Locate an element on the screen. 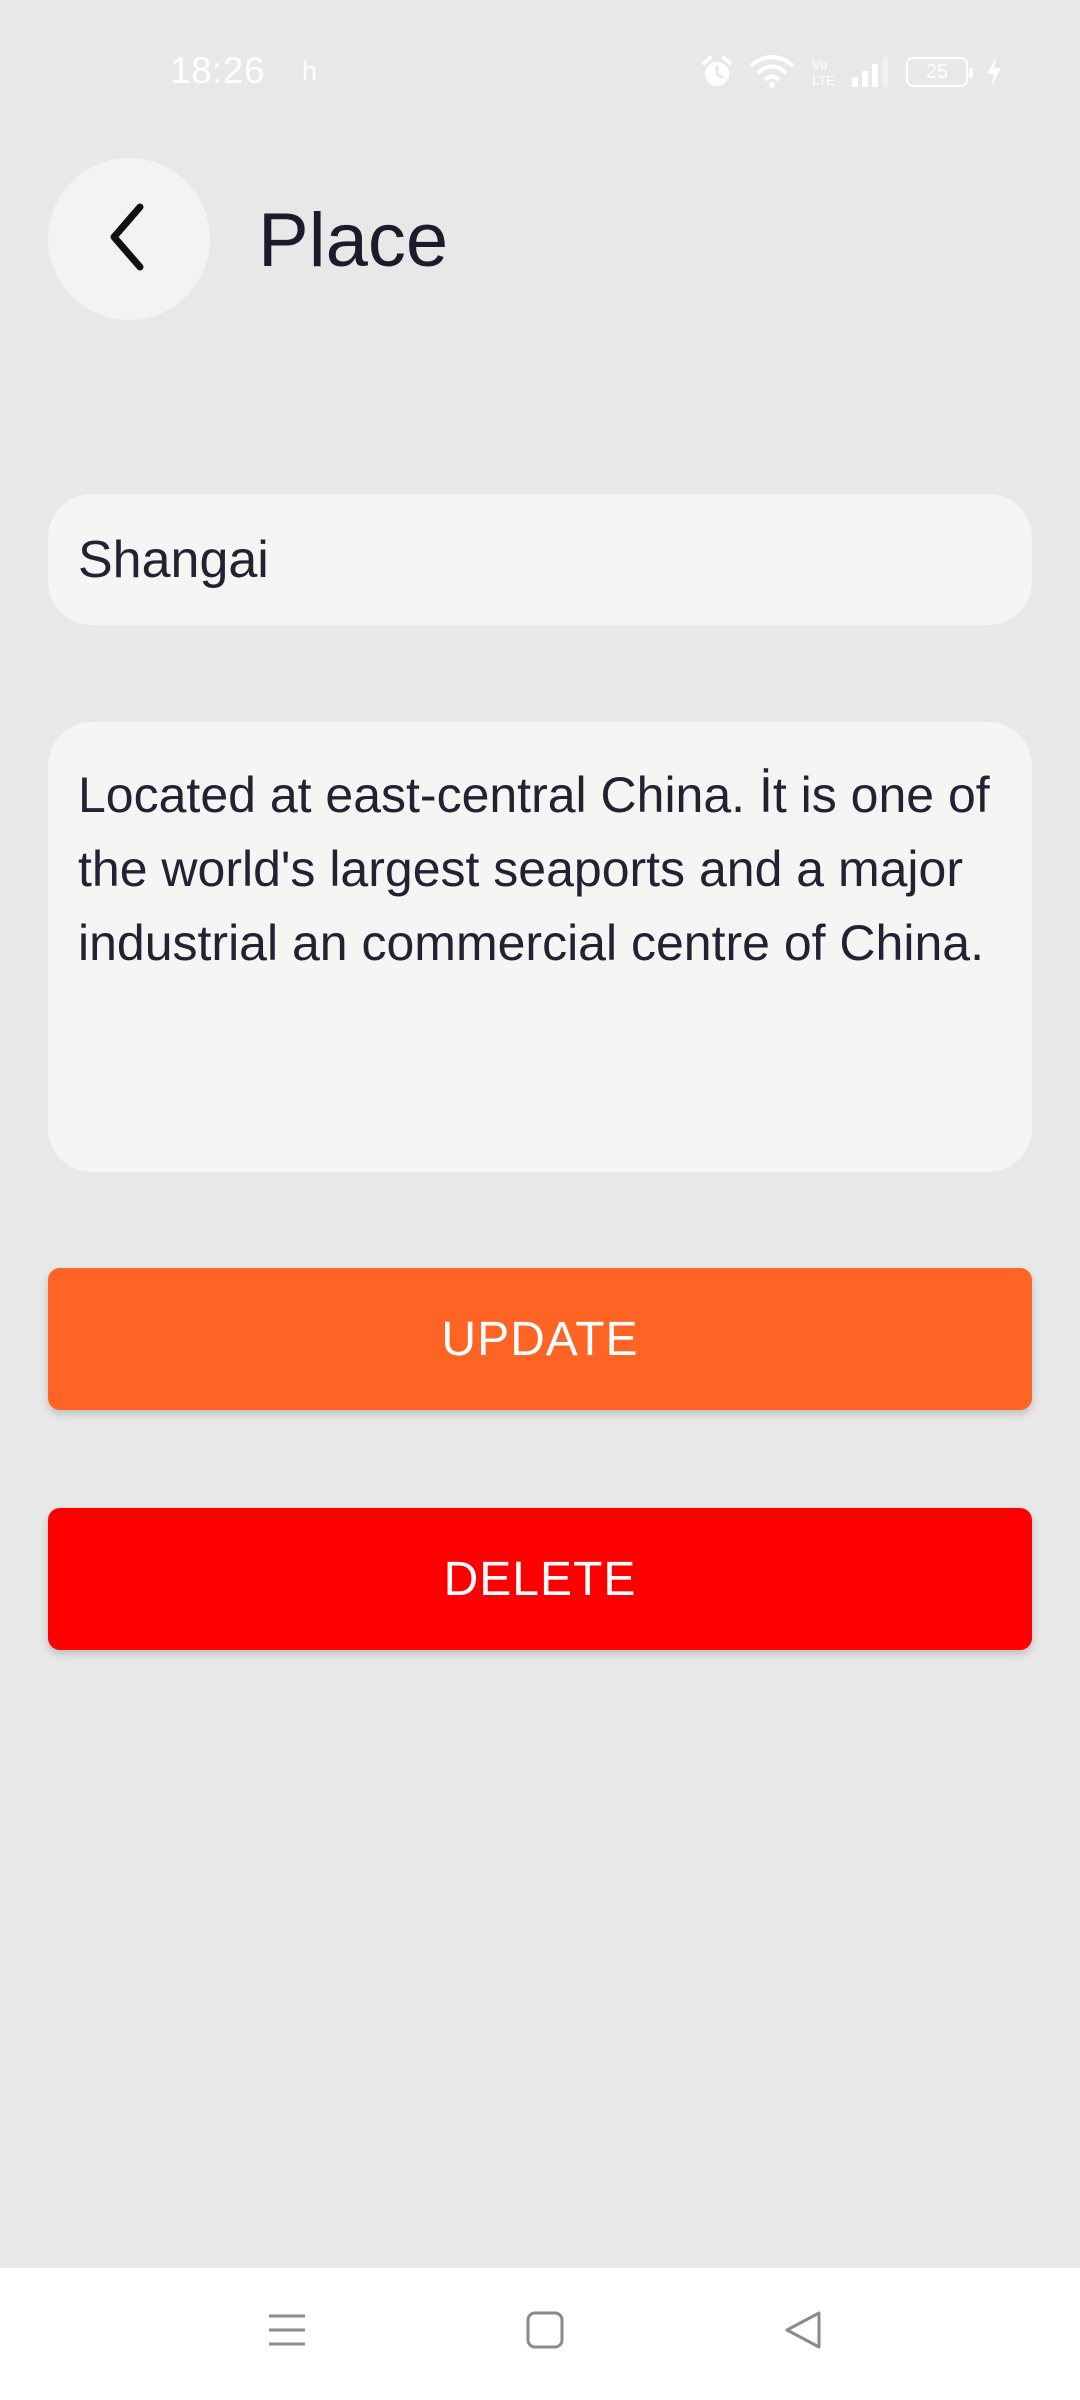 The height and width of the screenshot is (2400, 1080). home-square-icon is located at coordinates (545, 2332).